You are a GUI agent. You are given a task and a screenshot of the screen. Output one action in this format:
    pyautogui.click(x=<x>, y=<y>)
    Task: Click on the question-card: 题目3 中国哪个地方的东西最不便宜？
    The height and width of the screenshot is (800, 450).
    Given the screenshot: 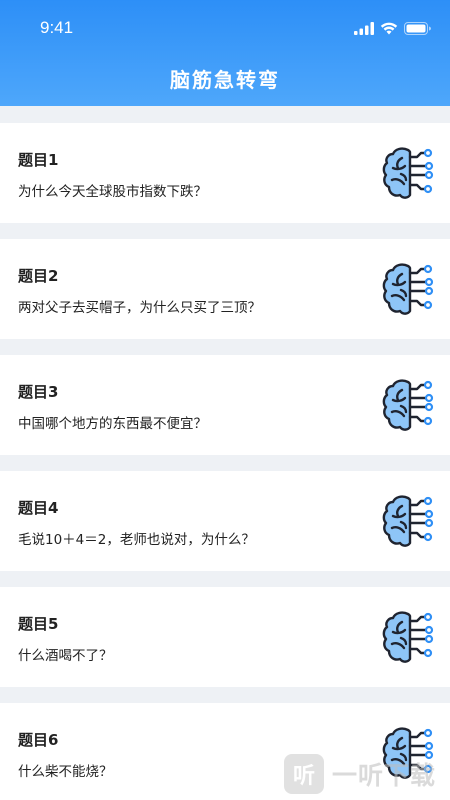 What is the action you would take?
    pyautogui.click(x=225, y=405)
    